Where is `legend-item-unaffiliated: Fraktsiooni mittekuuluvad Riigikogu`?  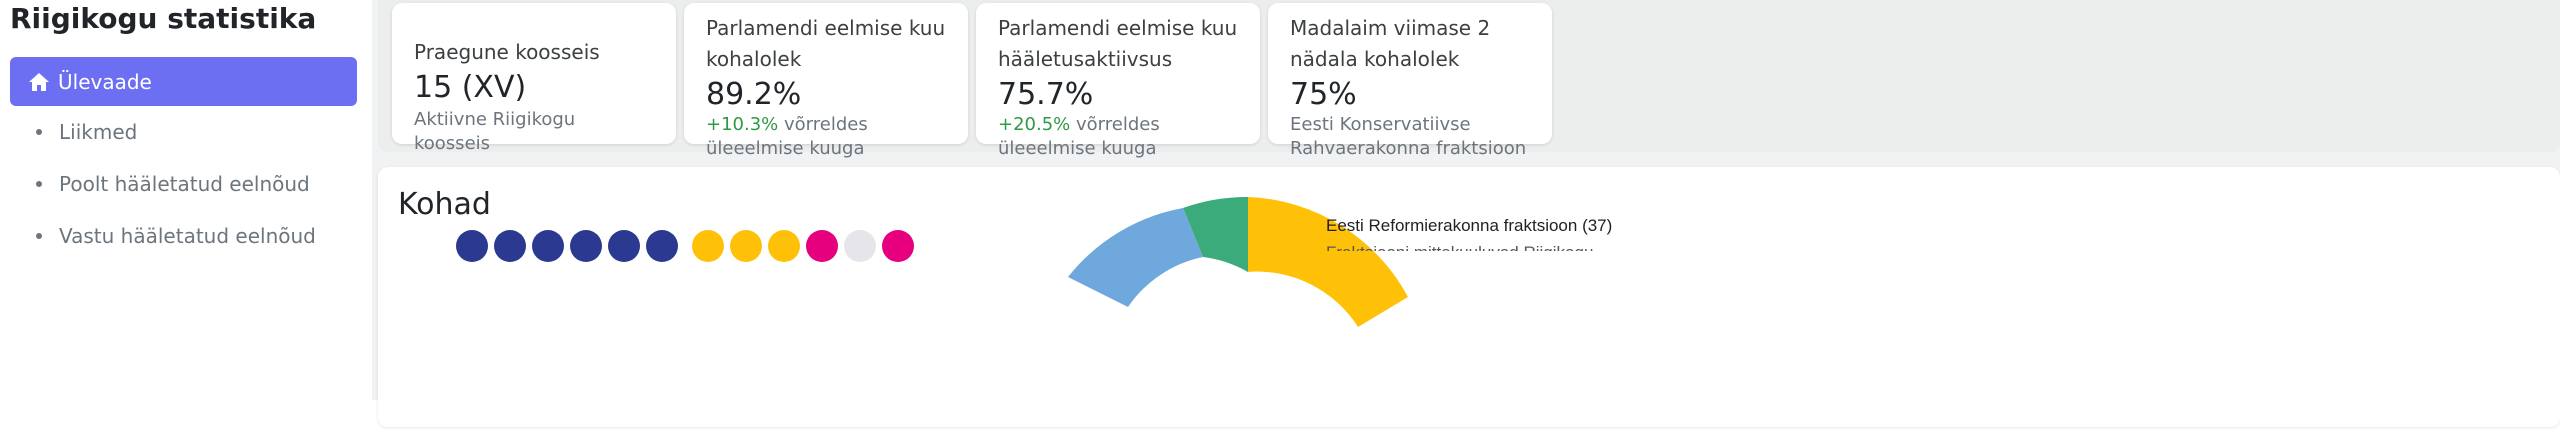 legend-item-unaffiliated: Fraktsiooni mittekuuluvad Riigikogu is located at coordinates (1459, 247).